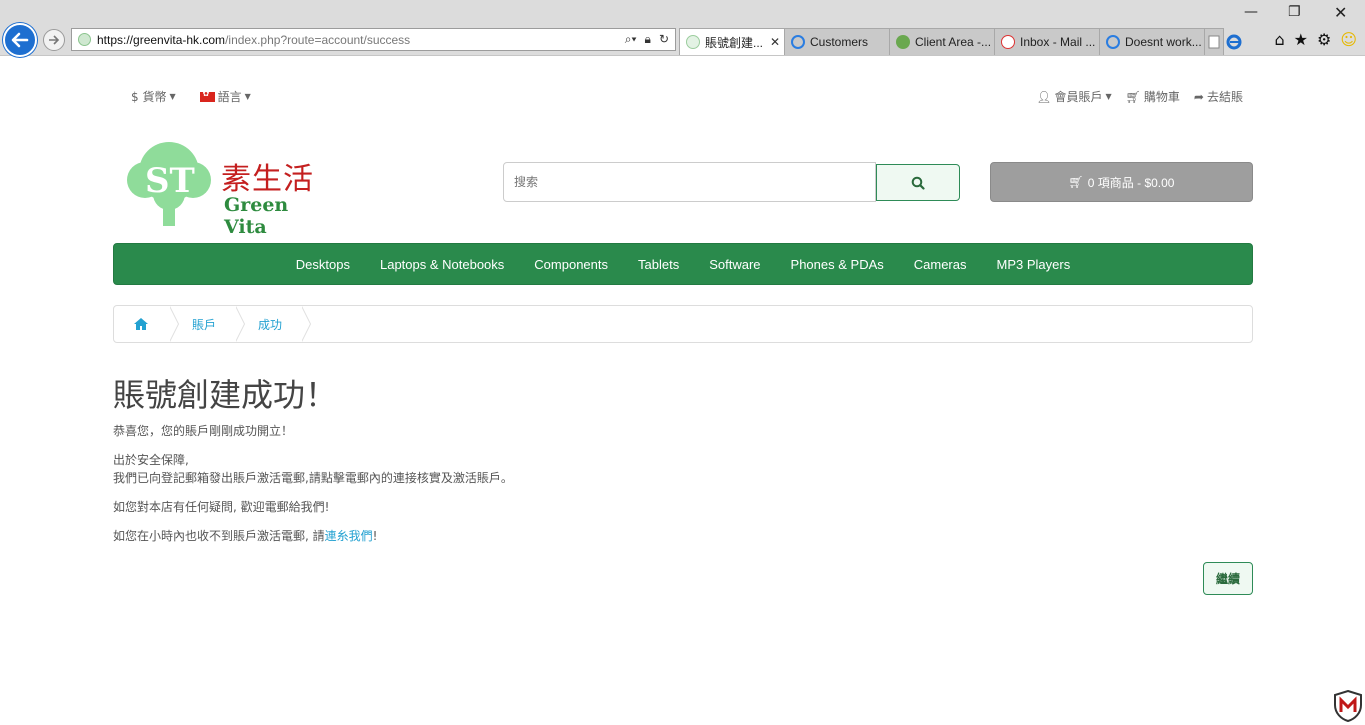  What do you see at coordinates (141, 324) in the screenshot?
I see `home-icon` at bounding box center [141, 324].